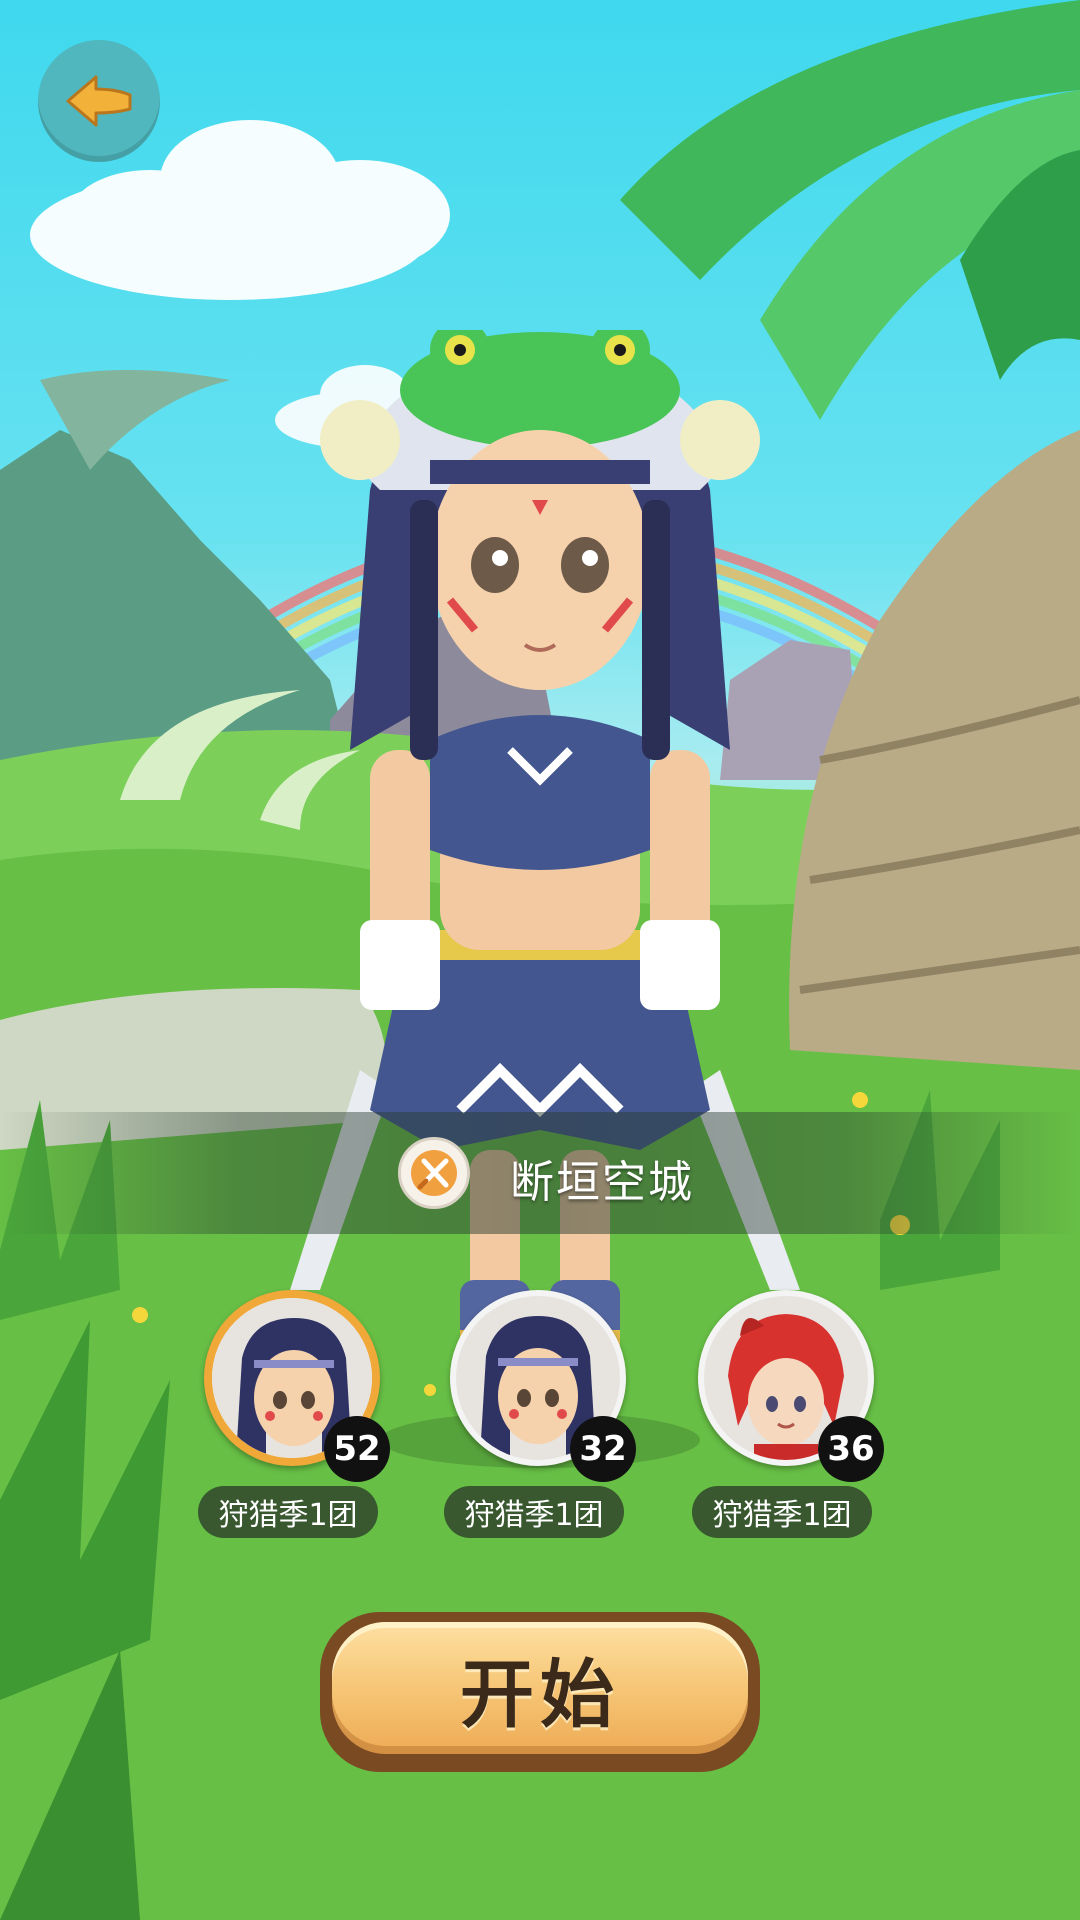  I want to click on team-member-3: 36 狩猎季1团, so click(790, 1415).